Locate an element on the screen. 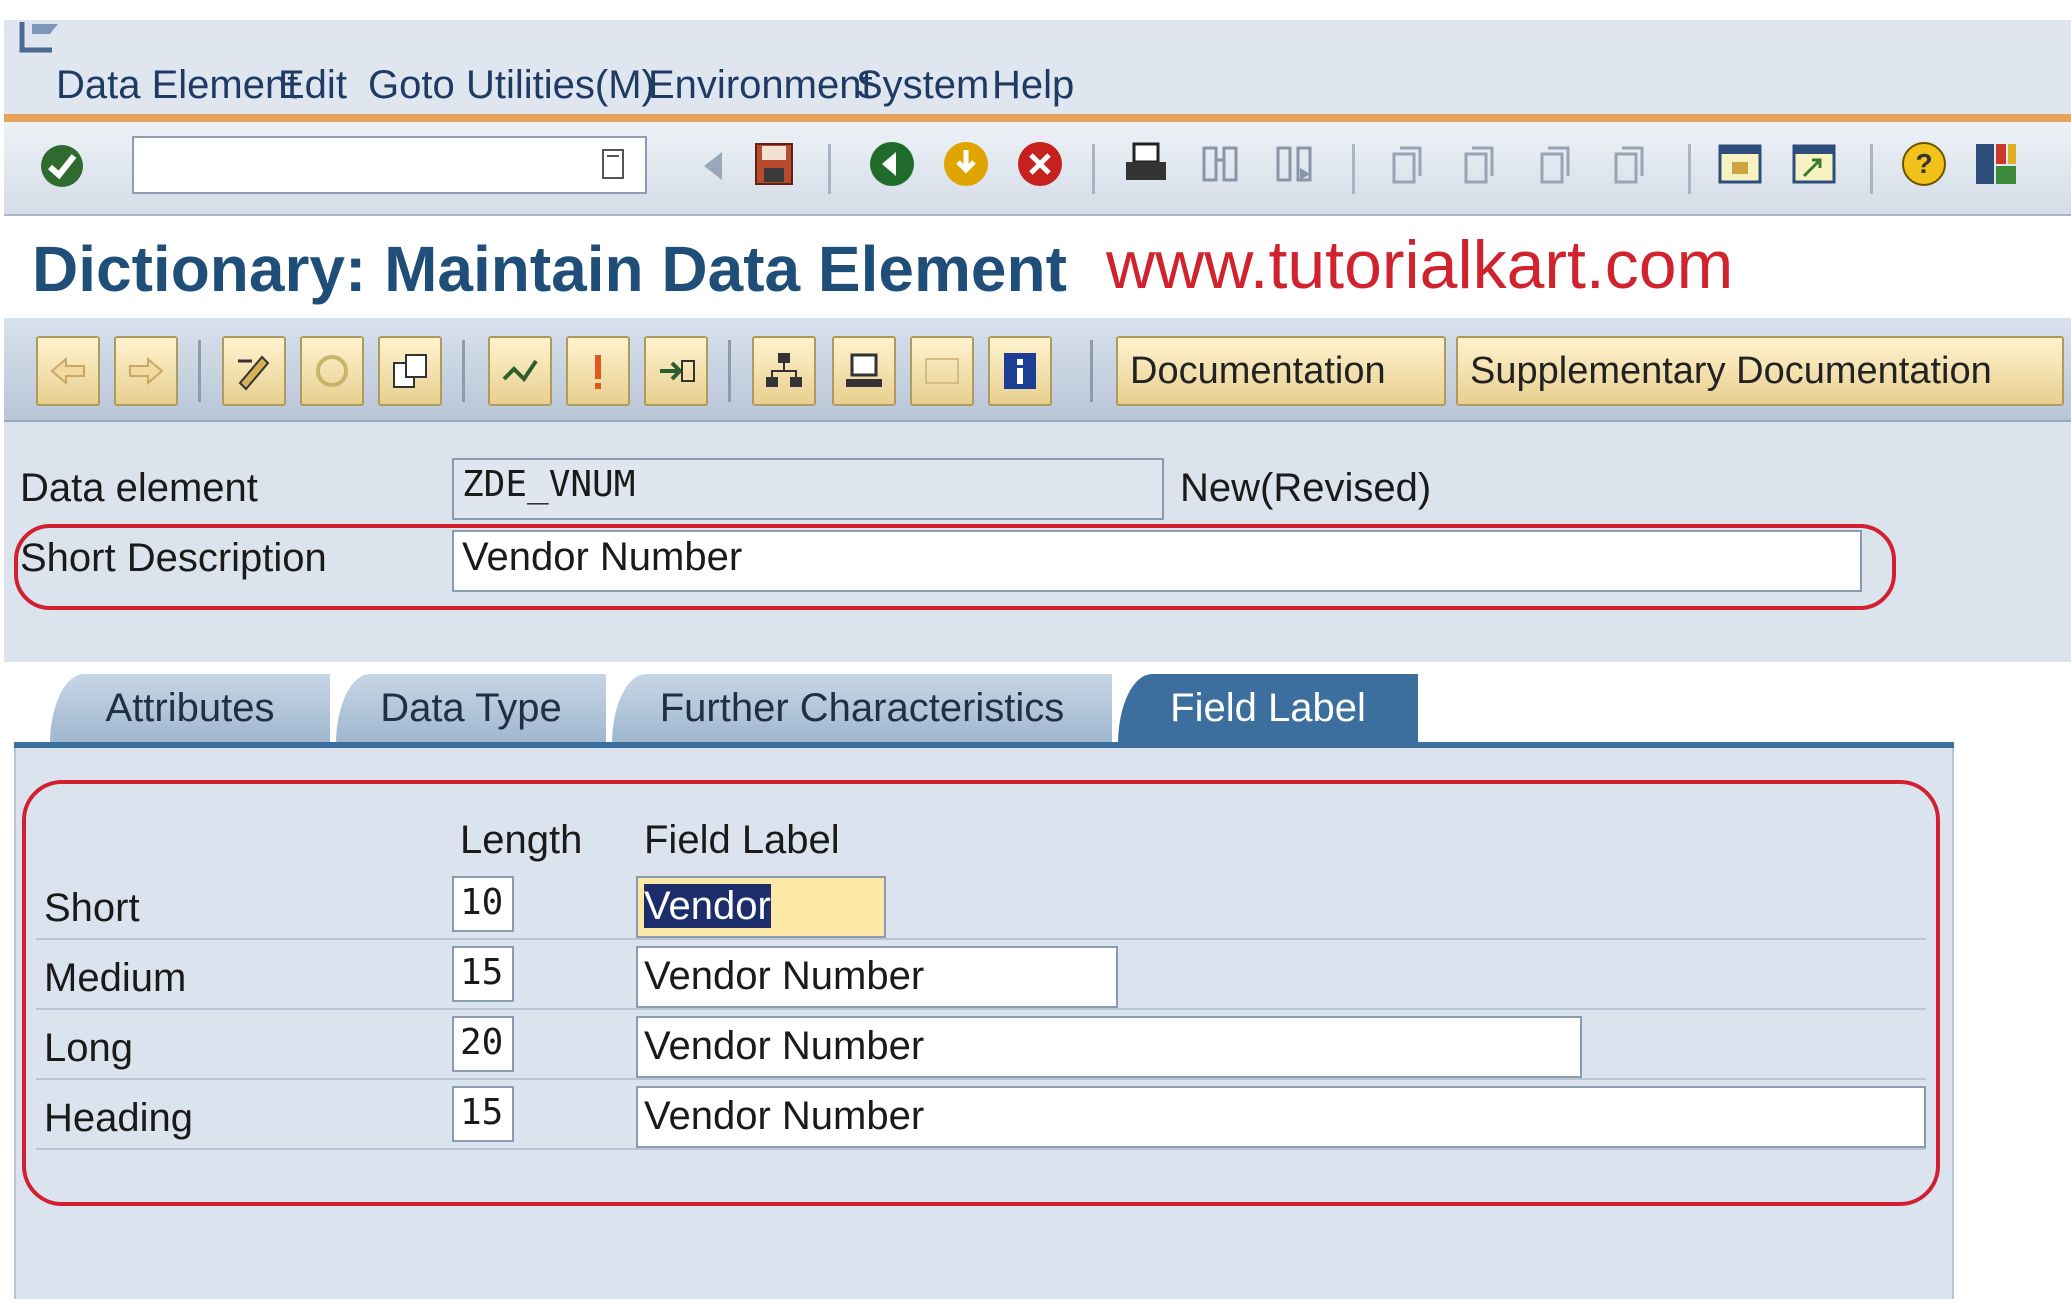  other-object-icon is located at coordinates (332, 371).